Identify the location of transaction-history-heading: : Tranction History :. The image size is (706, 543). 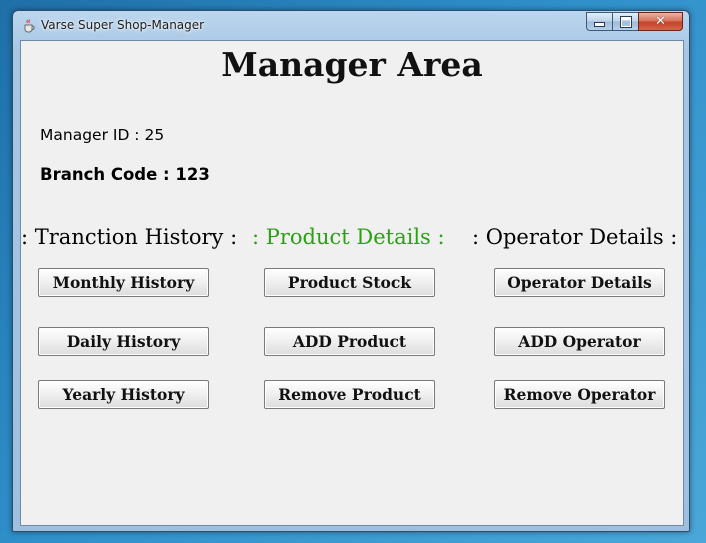
(129, 237).